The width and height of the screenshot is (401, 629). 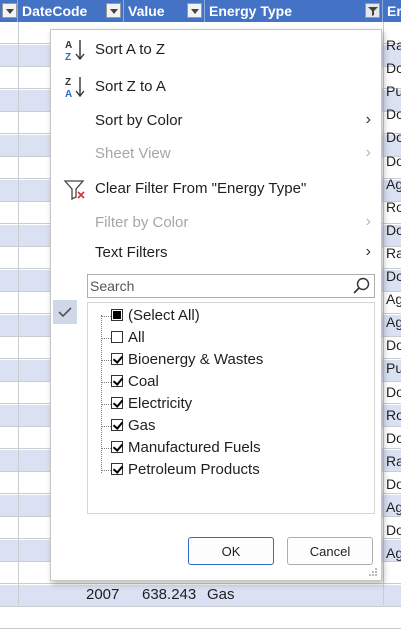 I want to click on header-cell-value: Value, so click(x=164, y=11).